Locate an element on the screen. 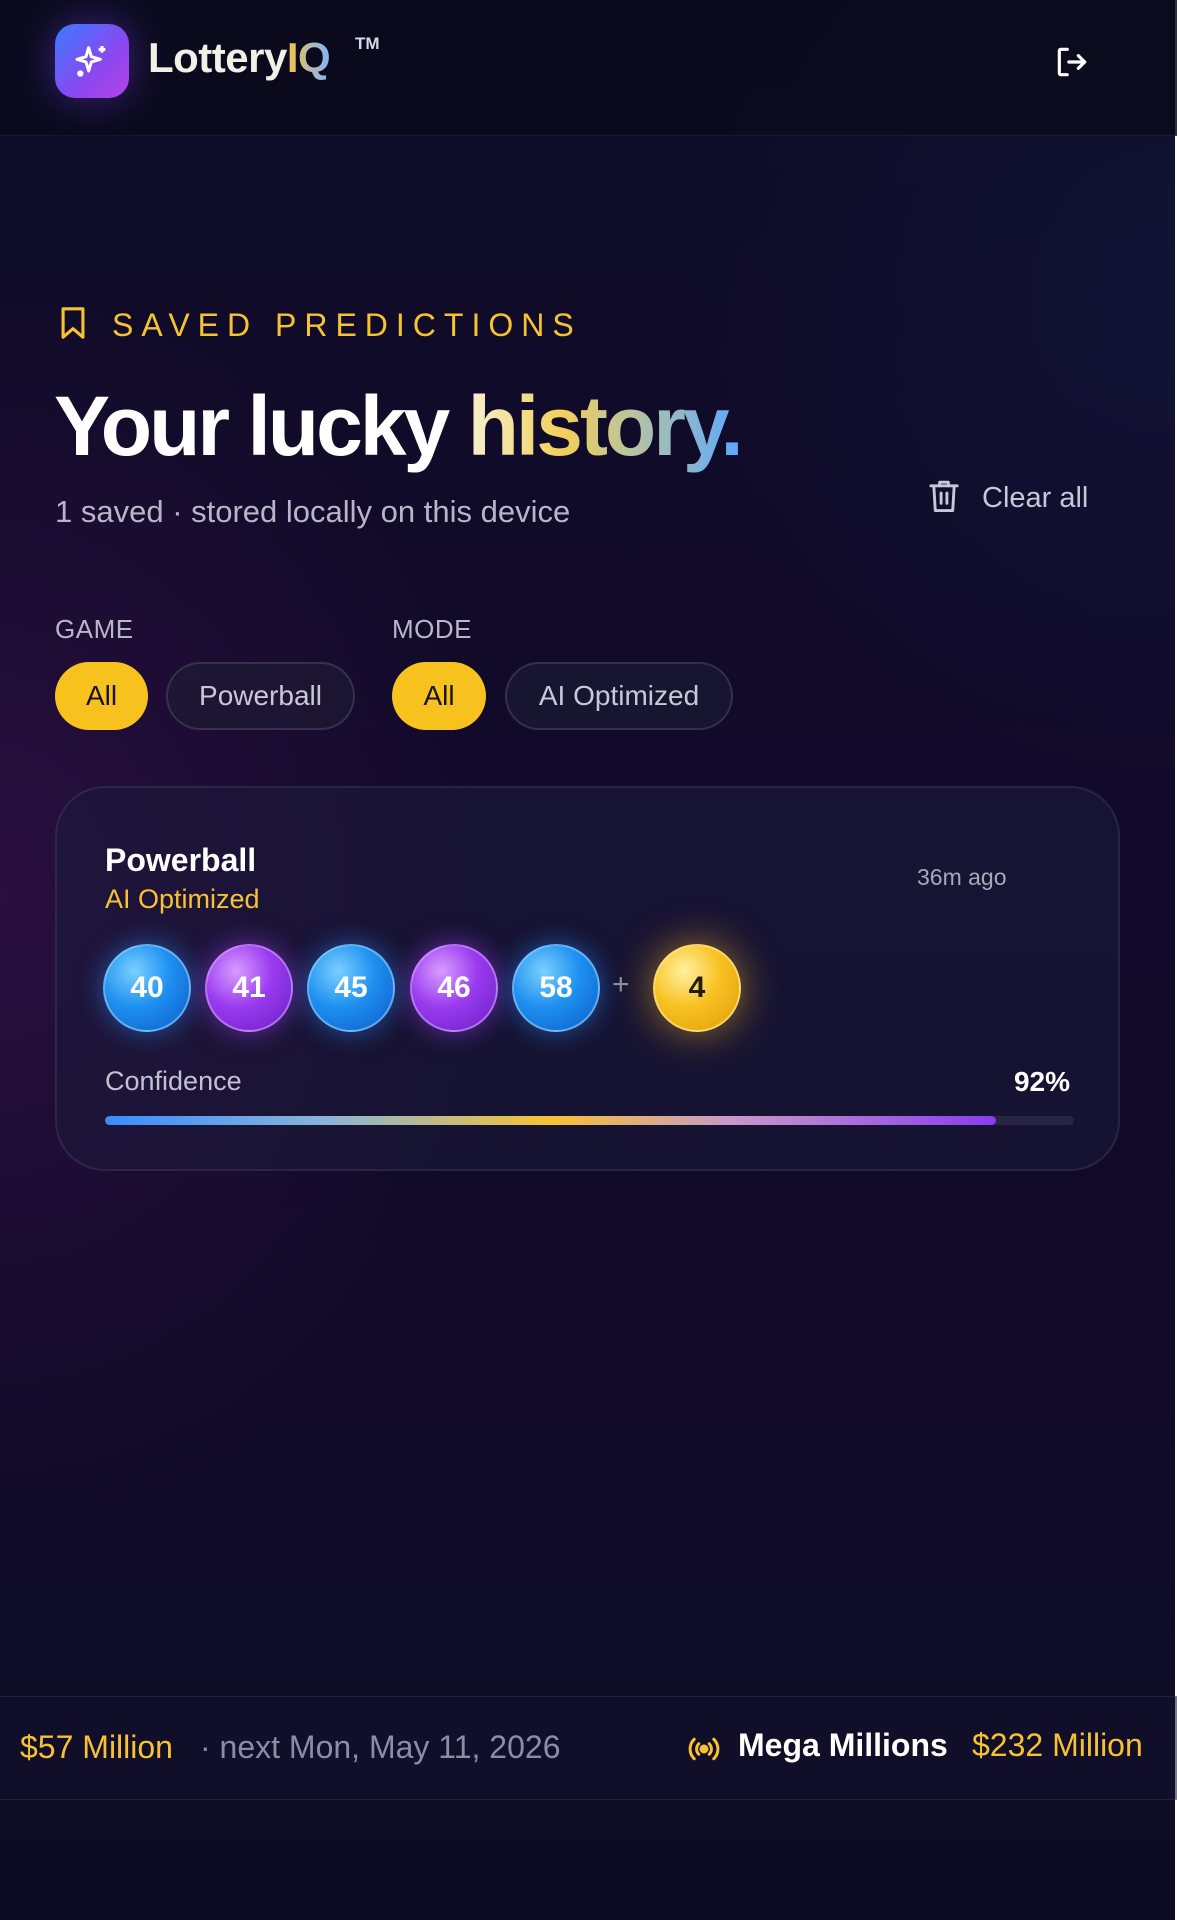 The image size is (1177, 1920). bookmark-icon is located at coordinates (73, 325).